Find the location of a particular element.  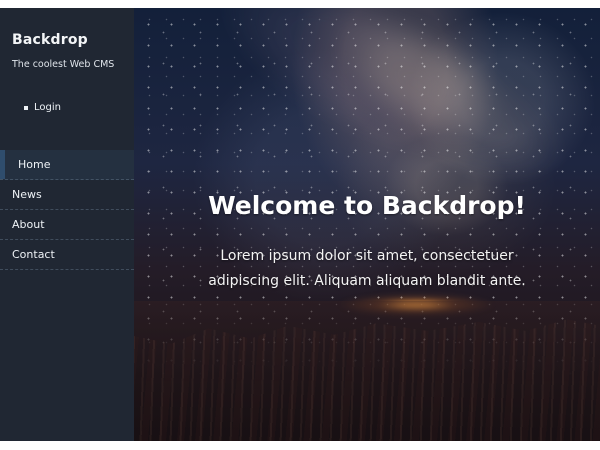

site-slogan: The coolest Web CMS is located at coordinates (63, 64).